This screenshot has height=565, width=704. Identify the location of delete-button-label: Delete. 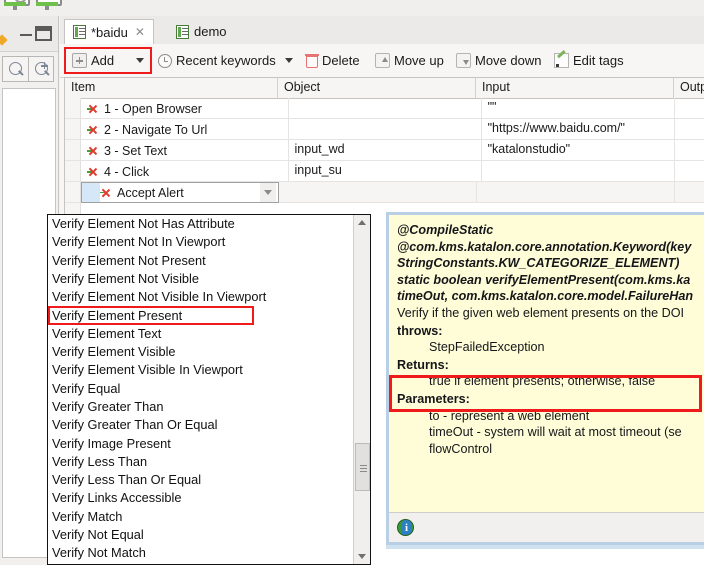
(341, 60).